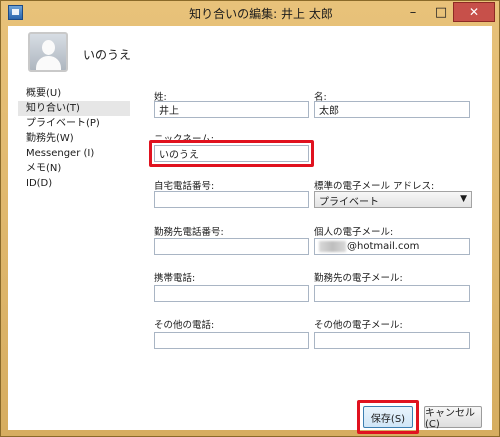 The width and height of the screenshot is (500, 437). I want to click on title-bar: 知り合いの編集: 井上 太郎 – □ ✕, so click(250, 13).